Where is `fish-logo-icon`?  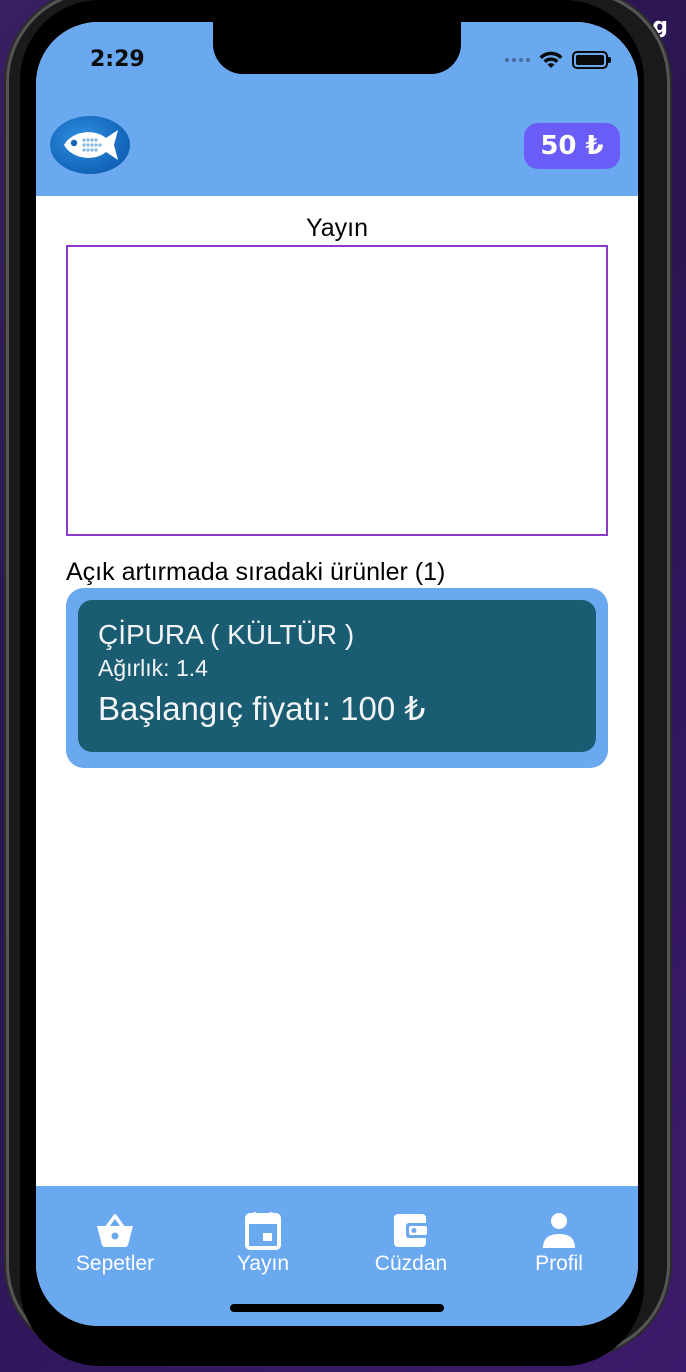 fish-logo-icon is located at coordinates (90, 145).